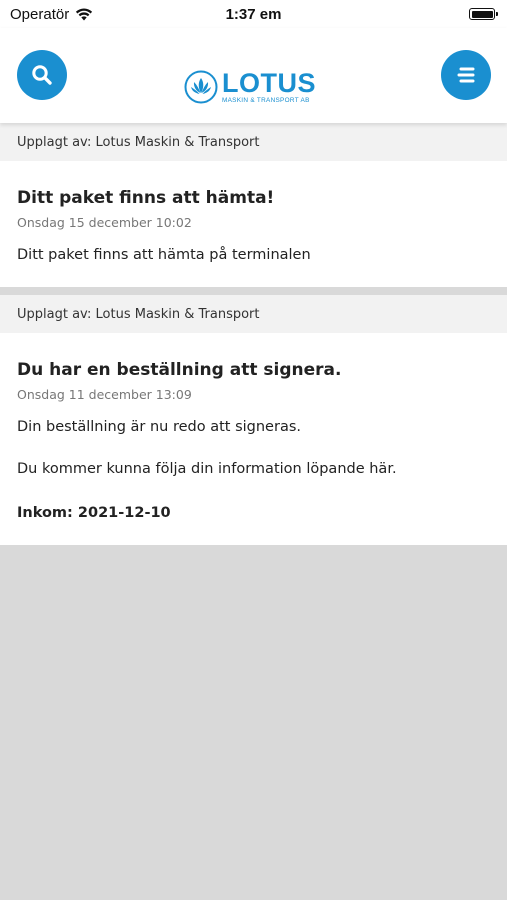  What do you see at coordinates (159, 427) in the screenshot?
I see `post-paragraph: Din beställning är nu redo att signeras.` at bounding box center [159, 427].